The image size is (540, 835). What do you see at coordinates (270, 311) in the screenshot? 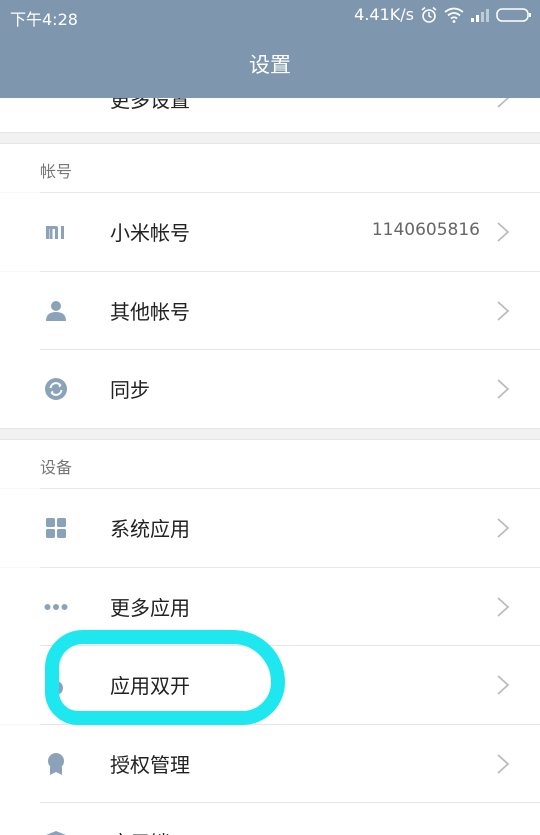
I see `settings-item-other-accounts: 其他帐号` at bounding box center [270, 311].